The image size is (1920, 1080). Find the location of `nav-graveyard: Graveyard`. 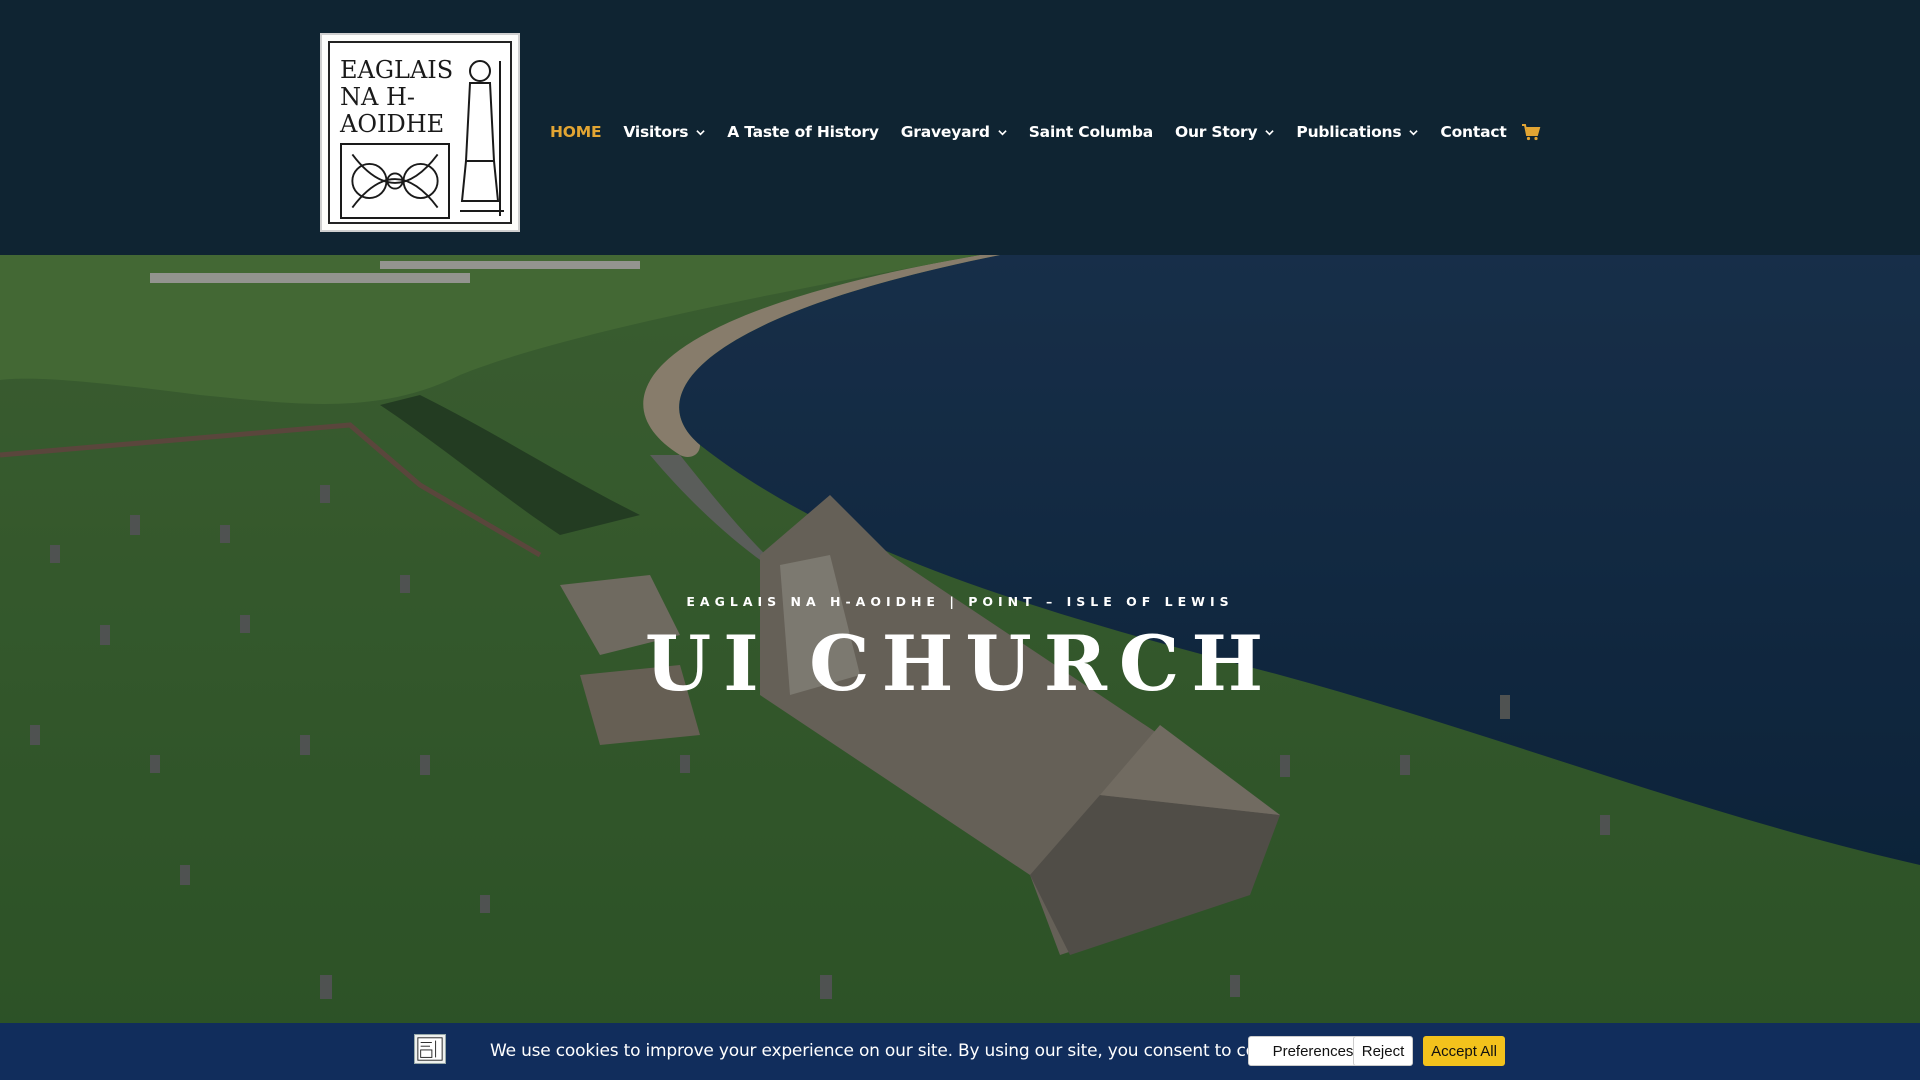

nav-graveyard: Graveyard is located at coordinates (954, 132).